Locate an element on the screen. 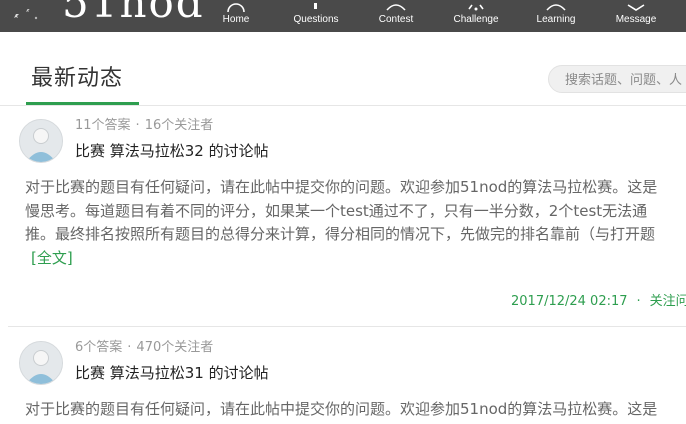 This screenshot has width=686, height=424. nav-contest-label: Contest is located at coordinates (396, 19).